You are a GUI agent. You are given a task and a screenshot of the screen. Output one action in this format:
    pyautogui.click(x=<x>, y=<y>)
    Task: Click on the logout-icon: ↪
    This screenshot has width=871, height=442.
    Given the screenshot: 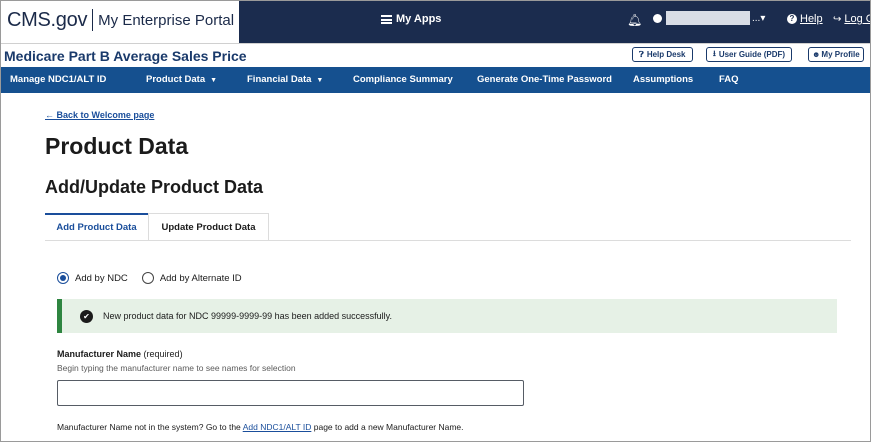 What is the action you would take?
    pyautogui.click(x=837, y=19)
    